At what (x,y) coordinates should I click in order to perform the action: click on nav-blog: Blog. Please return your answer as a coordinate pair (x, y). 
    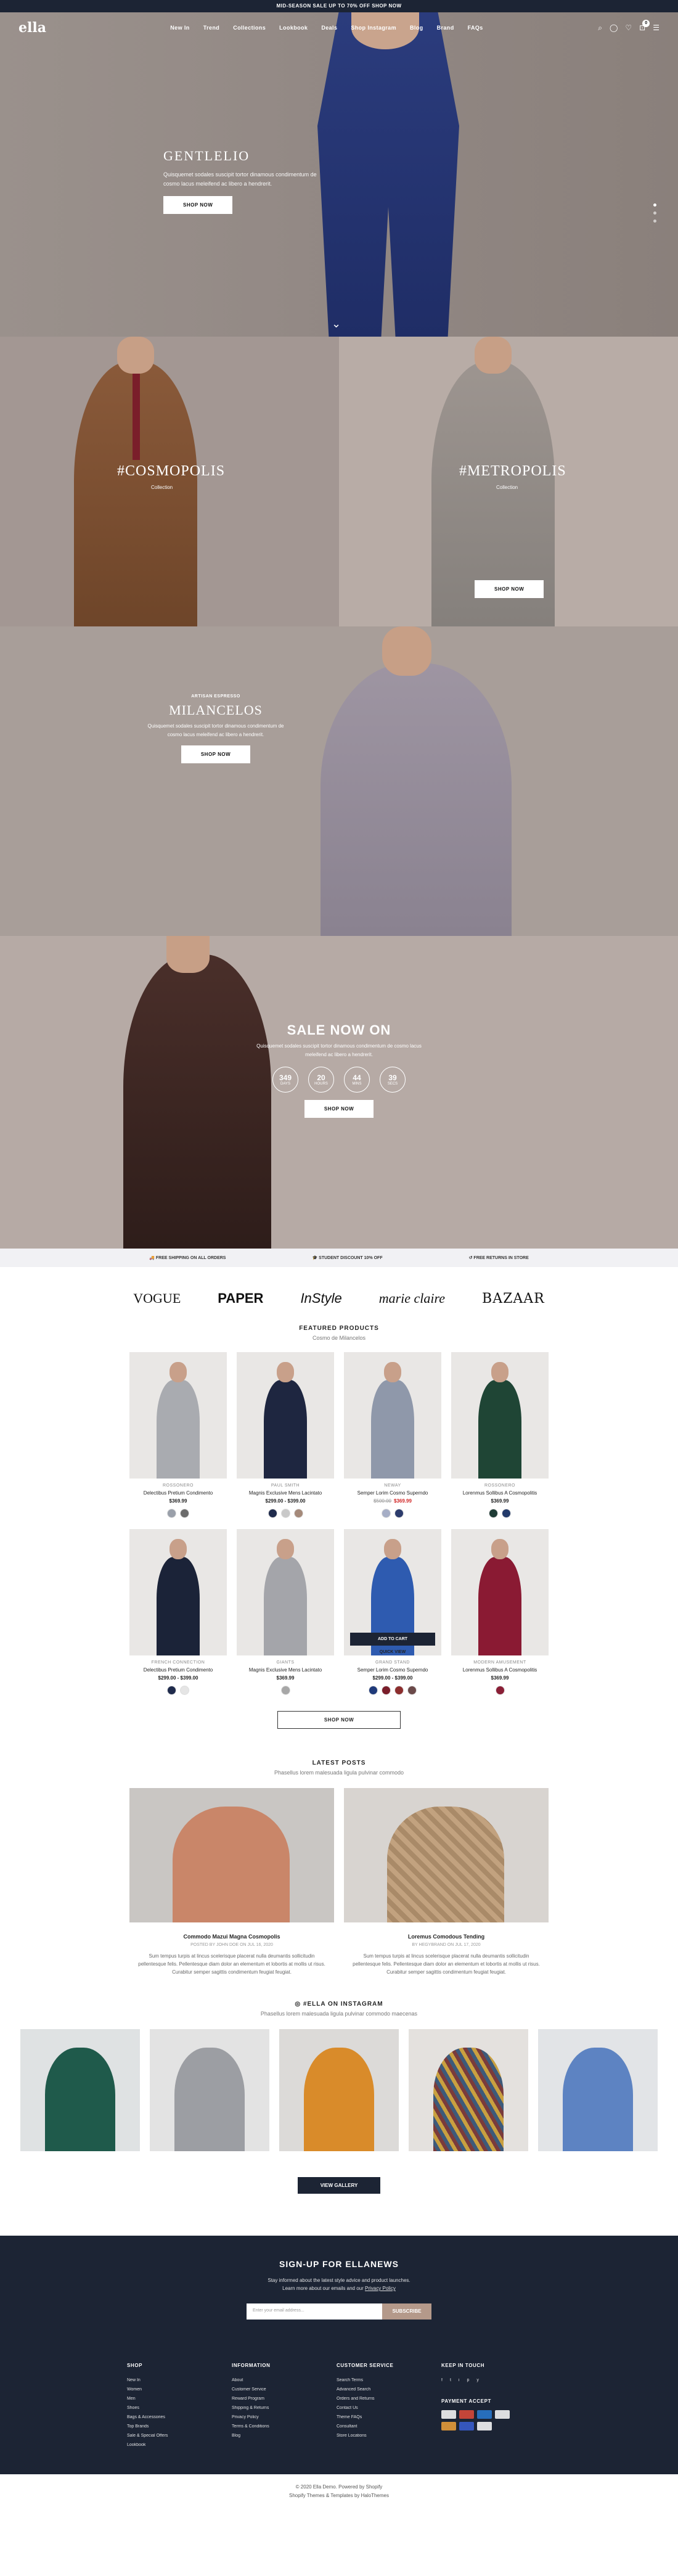
    Looking at the image, I should click on (416, 28).